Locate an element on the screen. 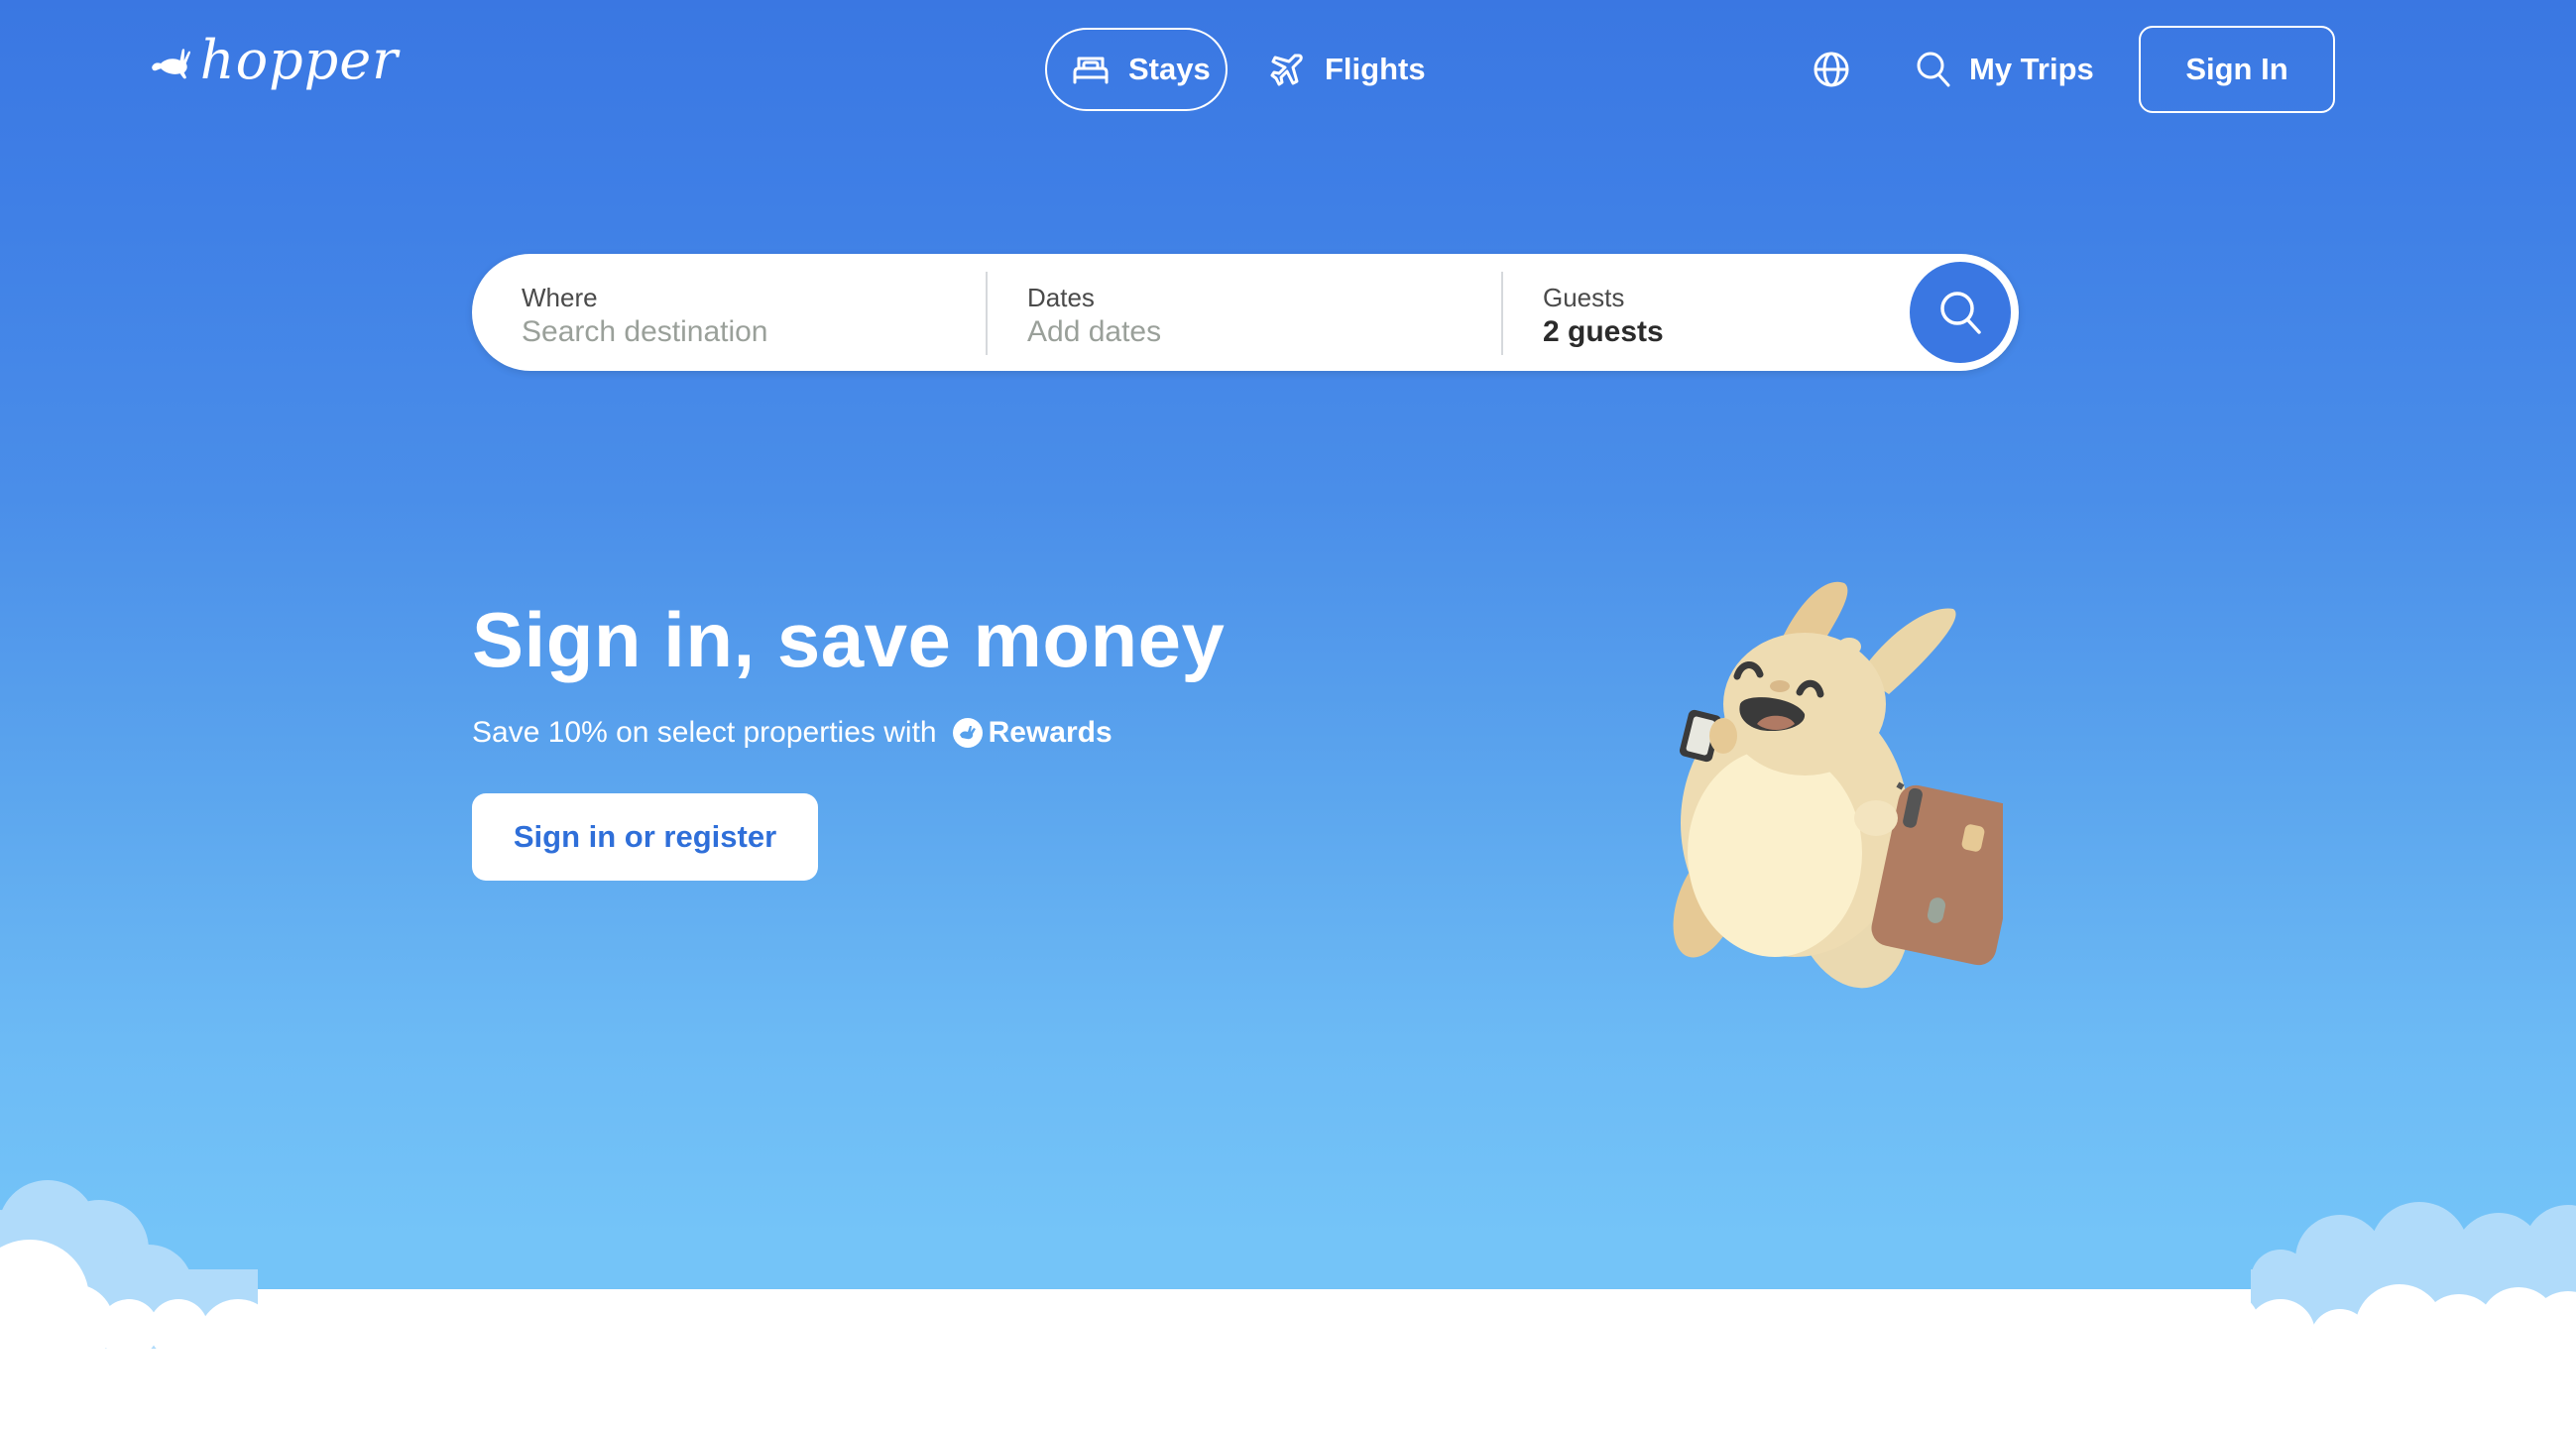 Image resolution: width=2576 pixels, height=1432 pixels. airplane-icon is located at coordinates (1286, 70).